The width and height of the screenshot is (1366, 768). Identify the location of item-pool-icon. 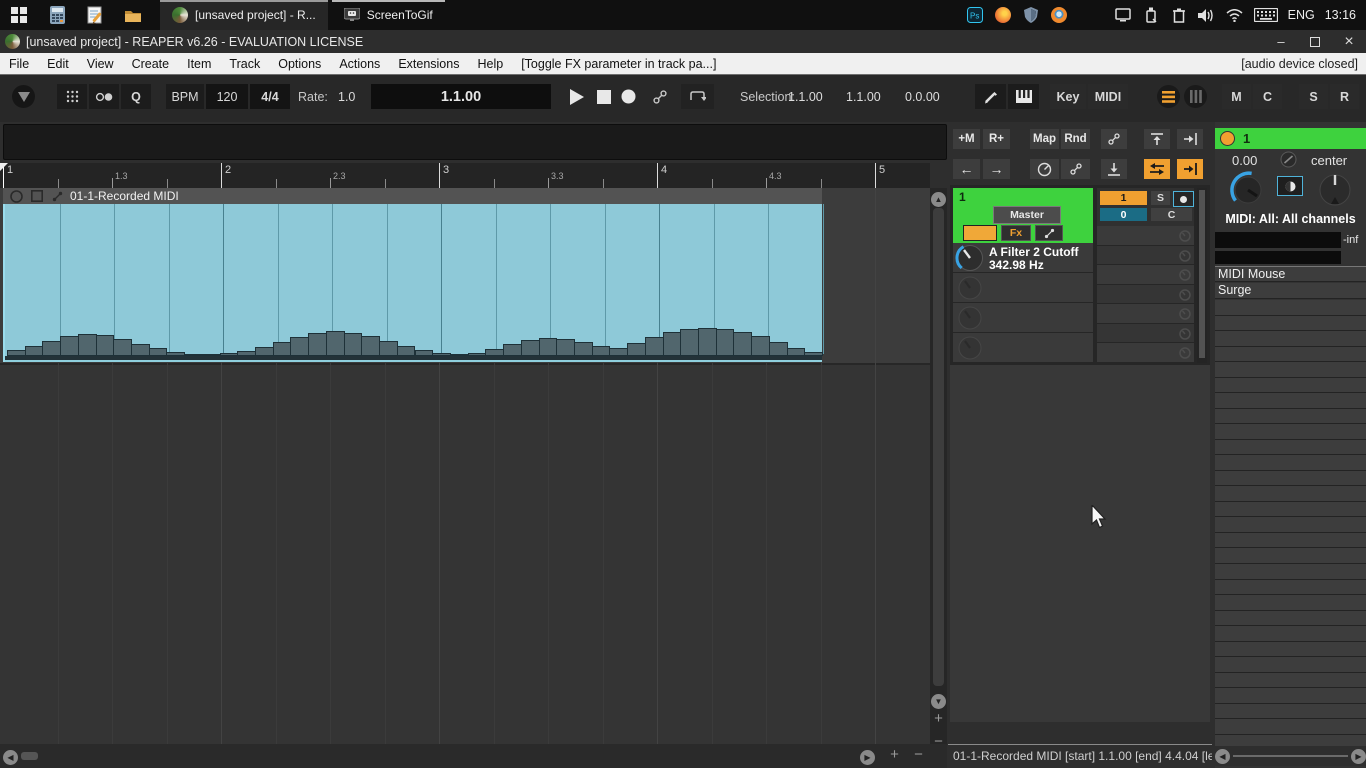
(57, 196).